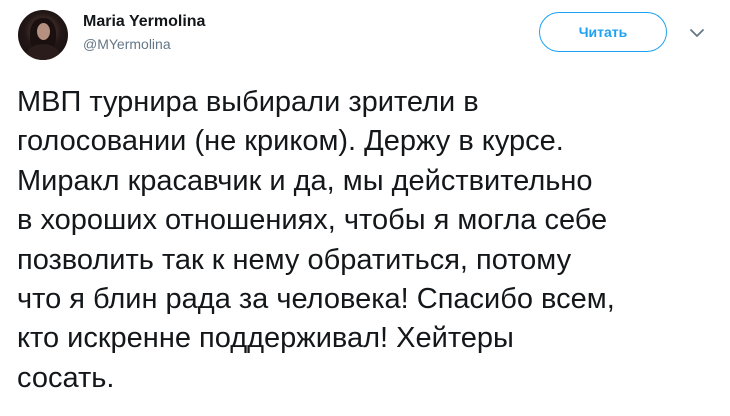 This screenshot has width=730, height=416. Describe the element at coordinates (248, 102) in the screenshot. I see `tweet-text-line: МВП турнира выбирали зрители в` at that location.